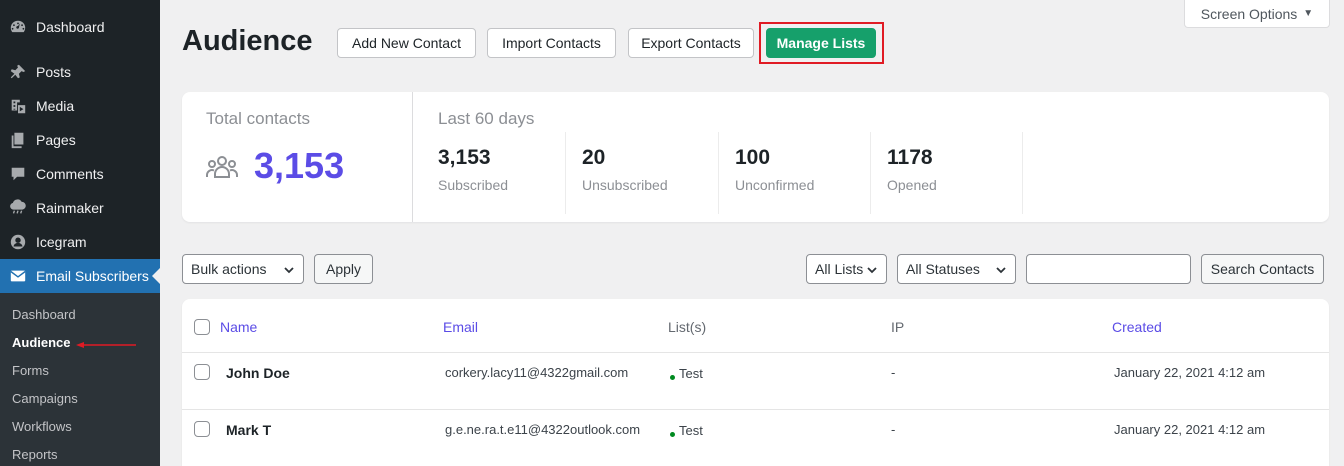  What do you see at coordinates (238, 327) in the screenshot?
I see `column-header-name: Name` at bounding box center [238, 327].